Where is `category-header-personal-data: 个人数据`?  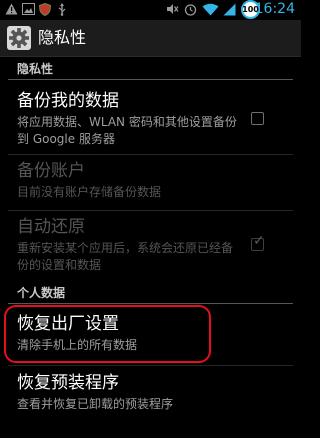
category-header-personal-data: 个人数据 is located at coordinates (150, 292).